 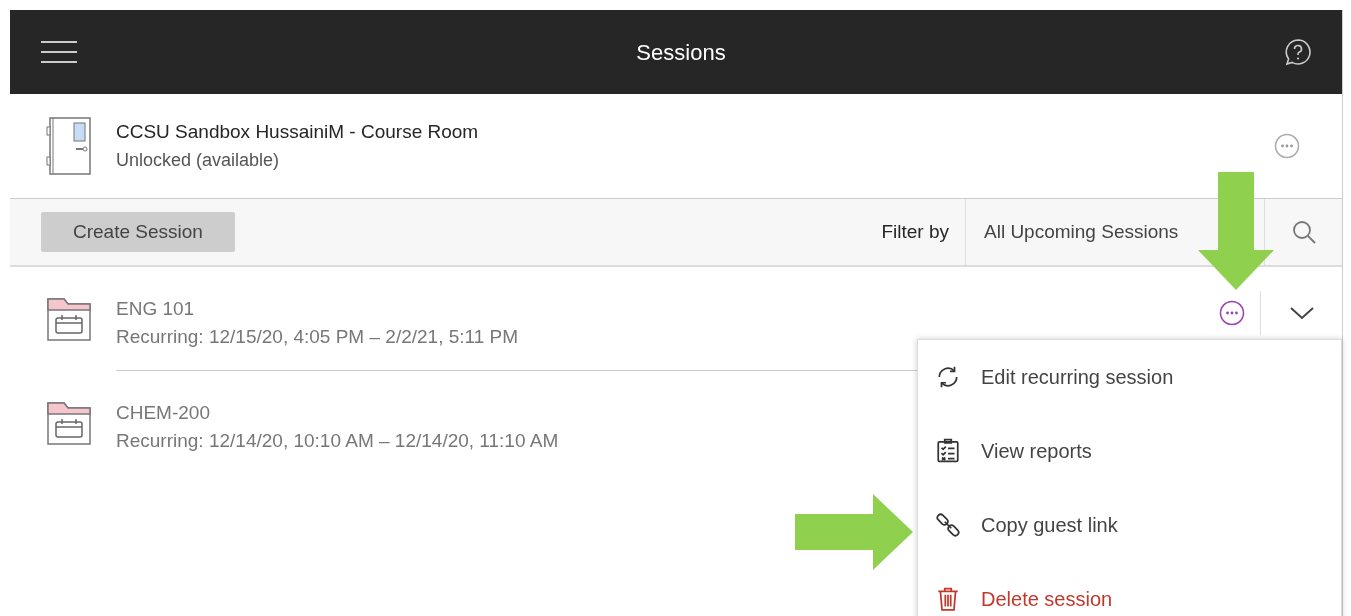 What do you see at coordinates (1081, 232) in the screenshot?
I see `filter-dropdown: All Upcoming Sessions` at bounding box center [1081, 232].